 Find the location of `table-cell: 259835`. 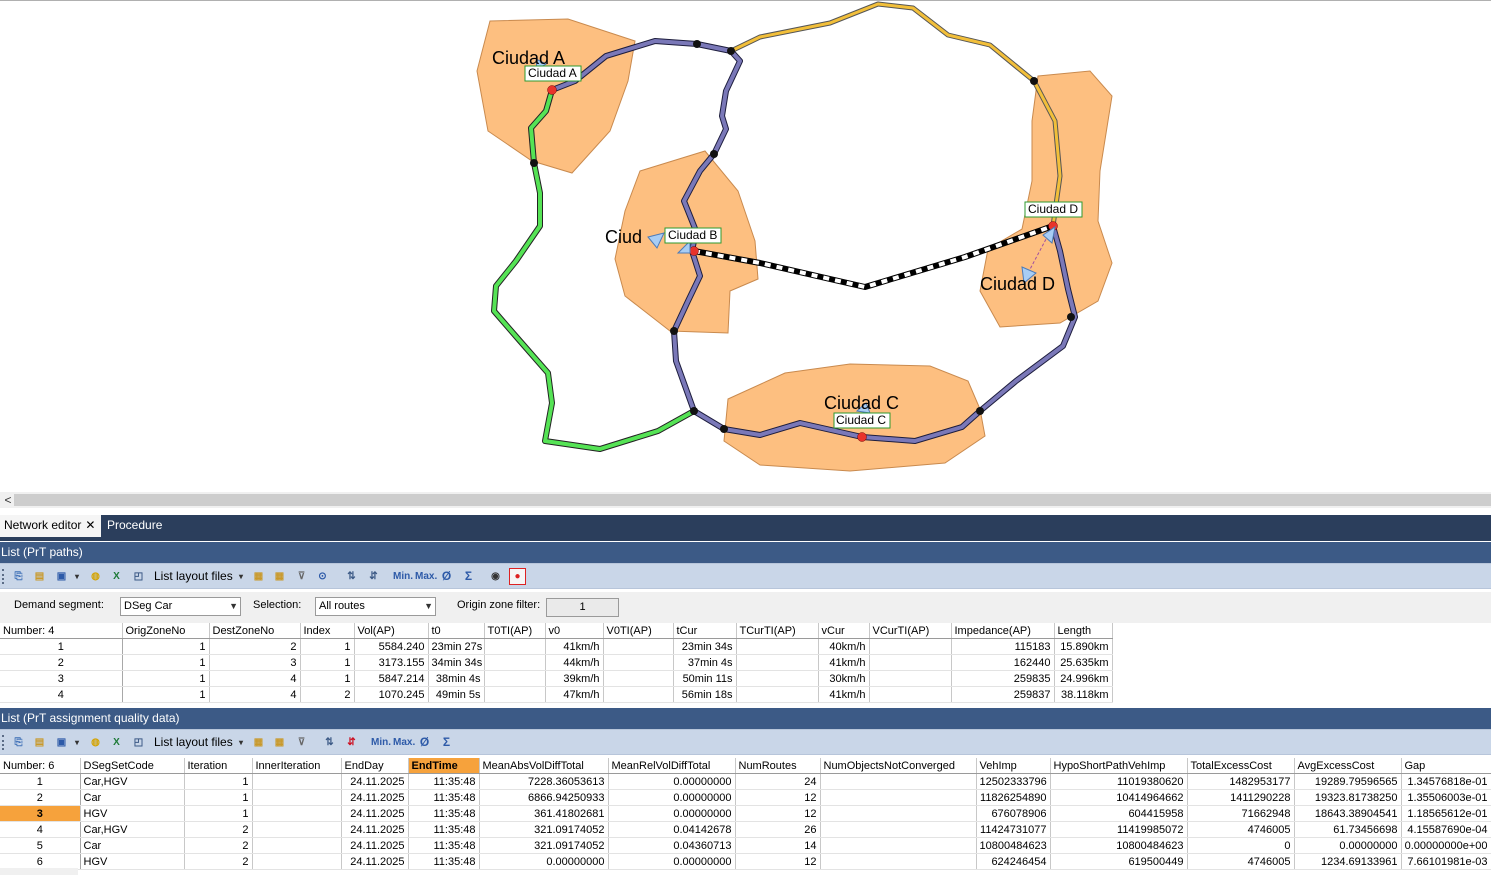

table-cell: 259835 is located at coordinates (1003, 678).